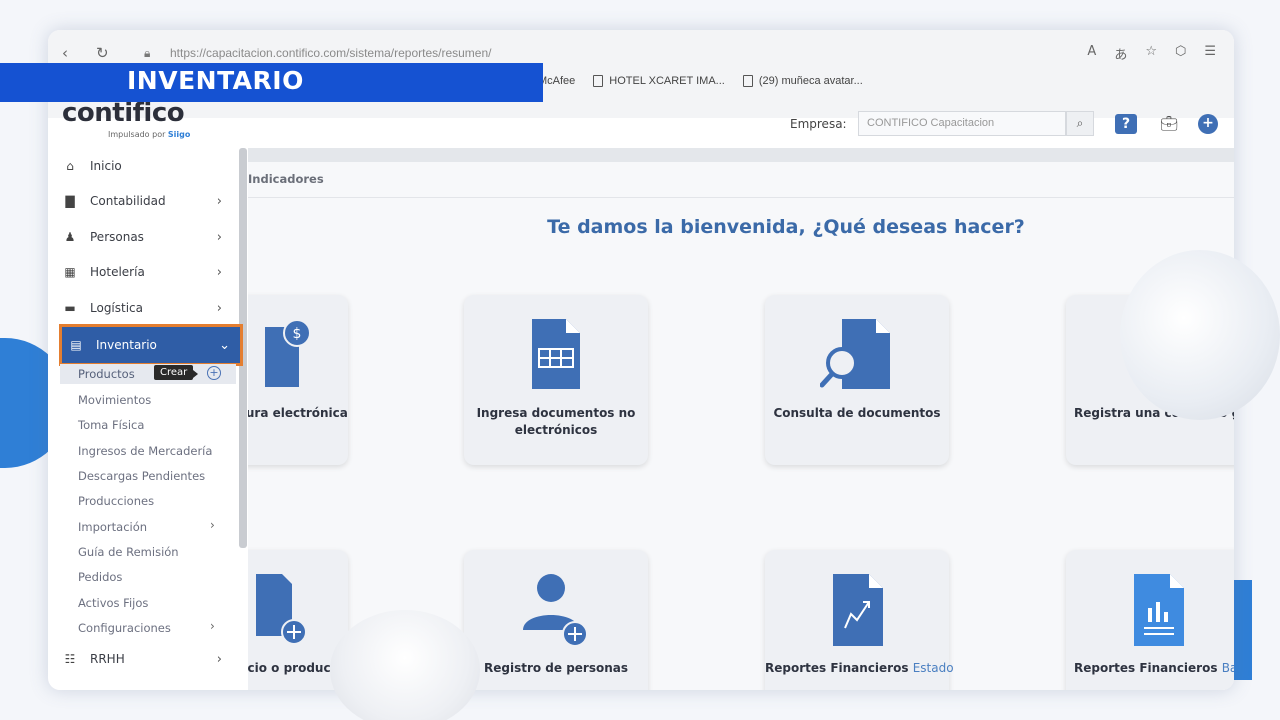  What do you see at coordinates (70, 201) in the screenshot?
I see `book-icon: ▇` at bounding box center [70, 201].